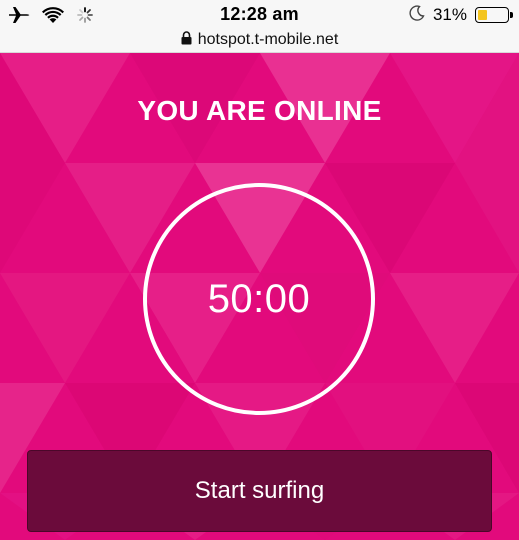 The height and width of the screenshot is (540, 519). What do you see at coordinates (259, 491) in the screenshot?
I see `start-surfing-button: Start surfing` at bounding box center [259, 491].